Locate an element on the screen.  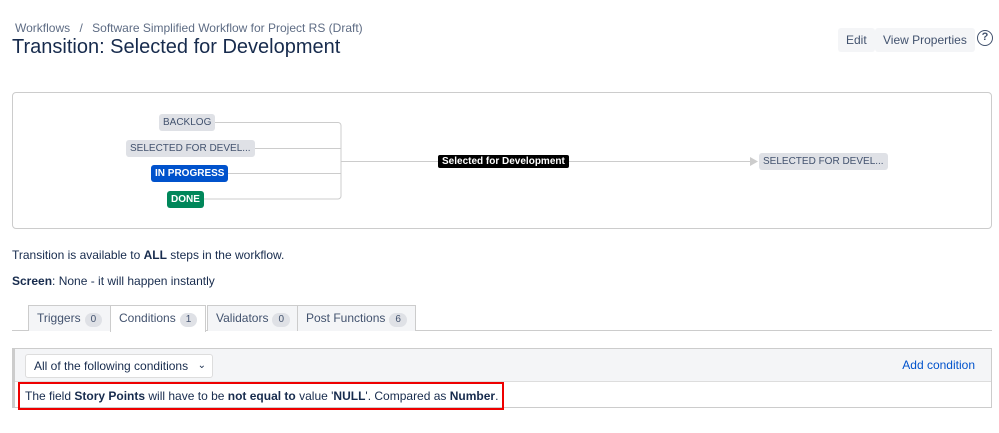
transition-label: Selected for Development is located at coordinates (503, 161).